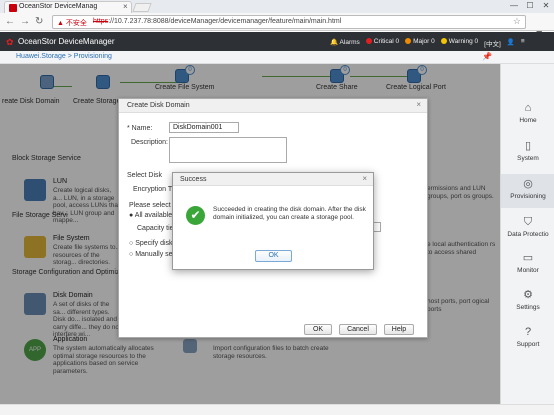 This screenshot has height=415, width=554. Describe the element at coordinates (277, 57) in the screenshot. I see `breadcrumb: Huawei.Storage > Provisioning 📌` at that location.